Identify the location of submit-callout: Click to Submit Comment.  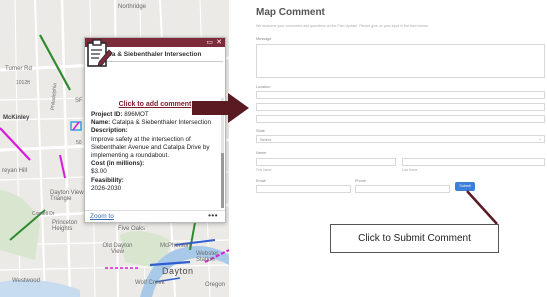
(414, 238).